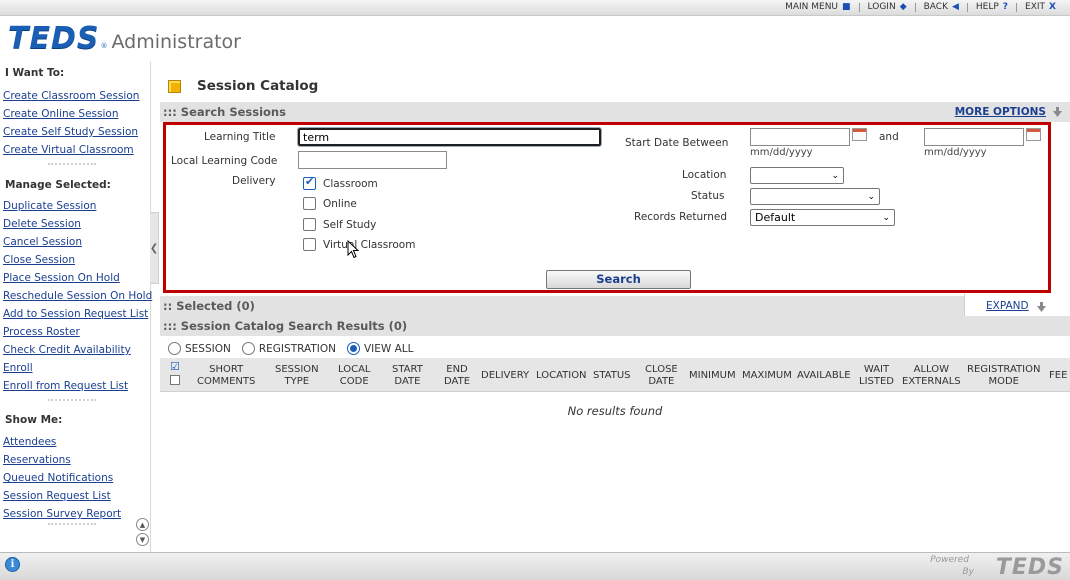 The height and width of the screenshot is (580, 1070). Describe the element at coordinates (561, 376) in the screenshot. I see `col-location: LOCATION` at that location.